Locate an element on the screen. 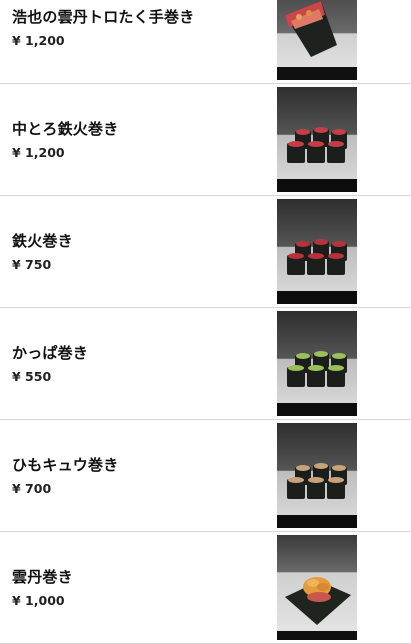  menu-item-price: ¥ 550 is located at coordinates (32, 376).